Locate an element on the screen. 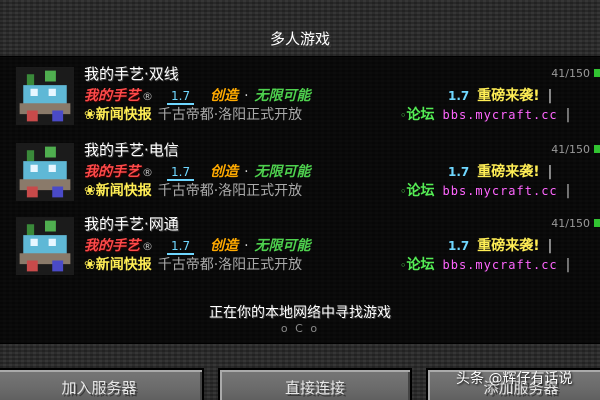 The height and width of the screenshot is (400, 600). server-name: 我的手艺·电信 is located at coordinates (131, 150).